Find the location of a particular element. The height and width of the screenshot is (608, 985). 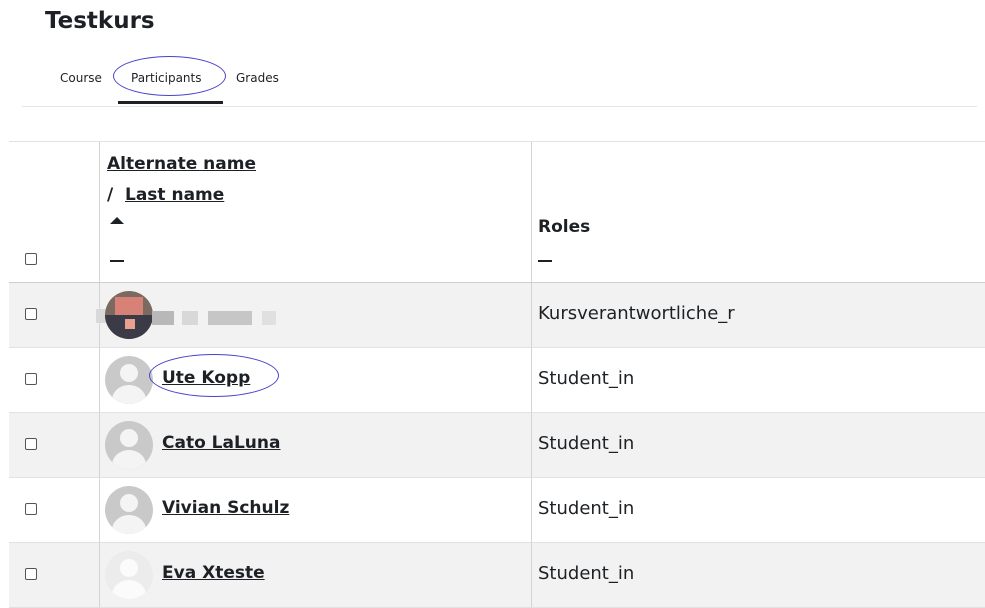

participant-name-link: Eva Xteste is located at coordinates (213, 573).